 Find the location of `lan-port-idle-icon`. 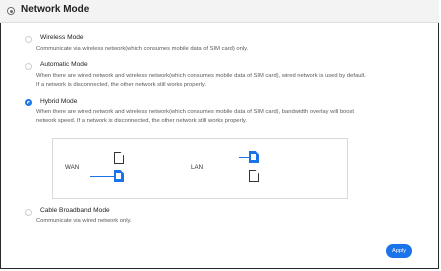

lan-port-idle-icon is located at coordinates (254, 176).